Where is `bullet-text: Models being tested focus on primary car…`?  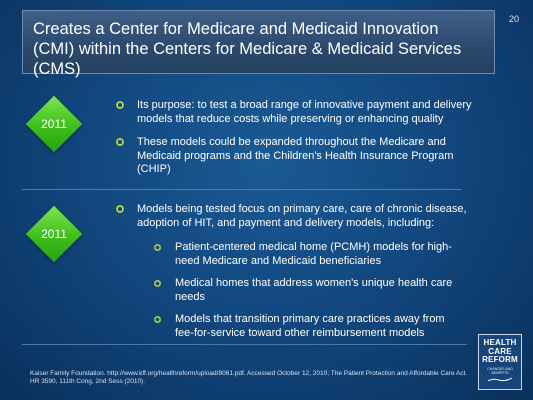 bullet-text: Models being tested focus on primary car… is located at coordinates (302, 216).